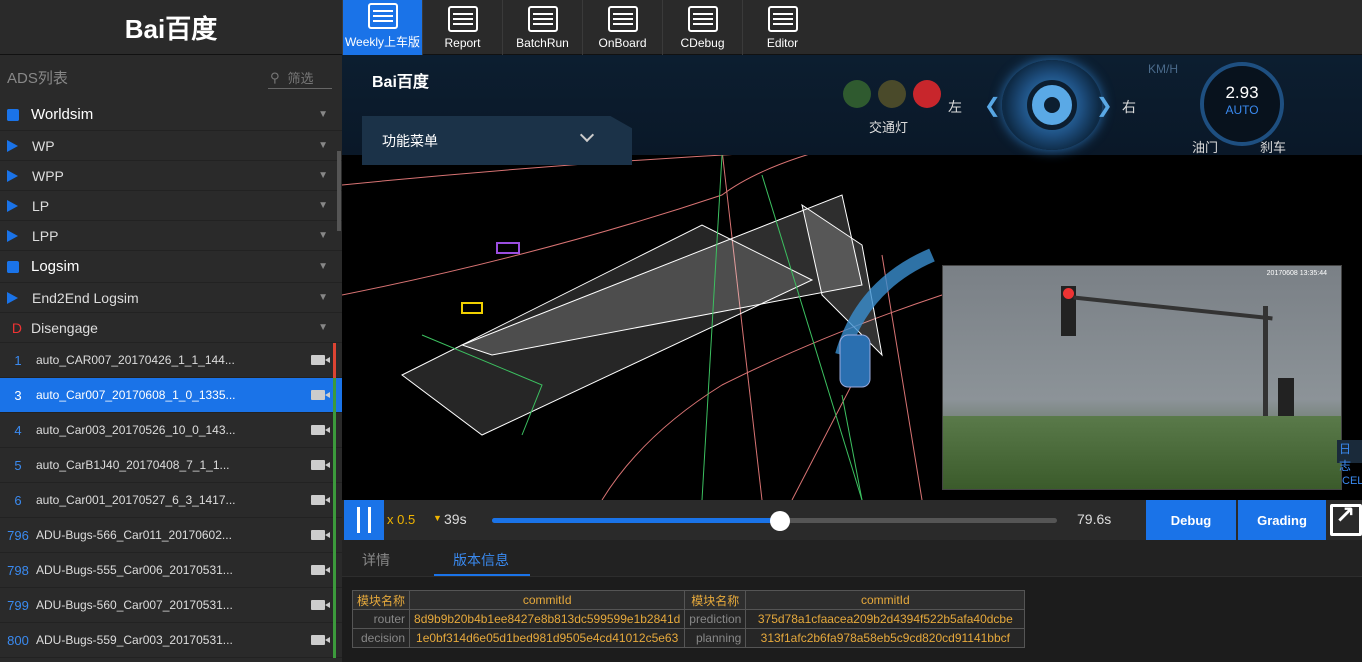 This screenshot has width=1362, height=662. Describe the element at coordinates (382, 42) in the screenshot. I see `nav-label: Weekly上车版` at that location.